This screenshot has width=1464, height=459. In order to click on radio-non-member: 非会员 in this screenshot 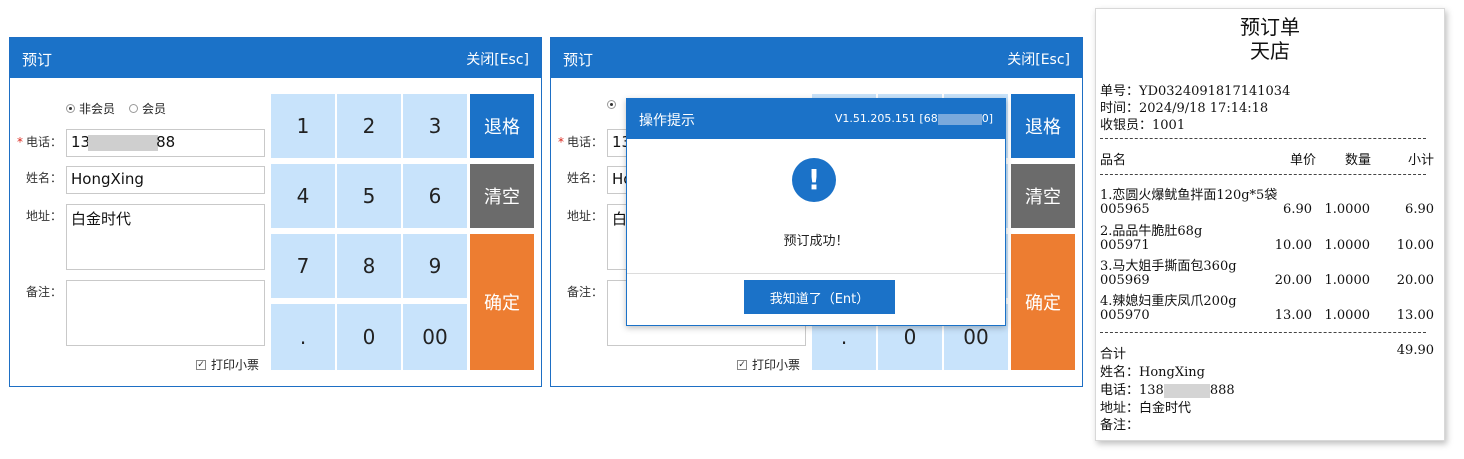, I will do `click(90, 108)`.